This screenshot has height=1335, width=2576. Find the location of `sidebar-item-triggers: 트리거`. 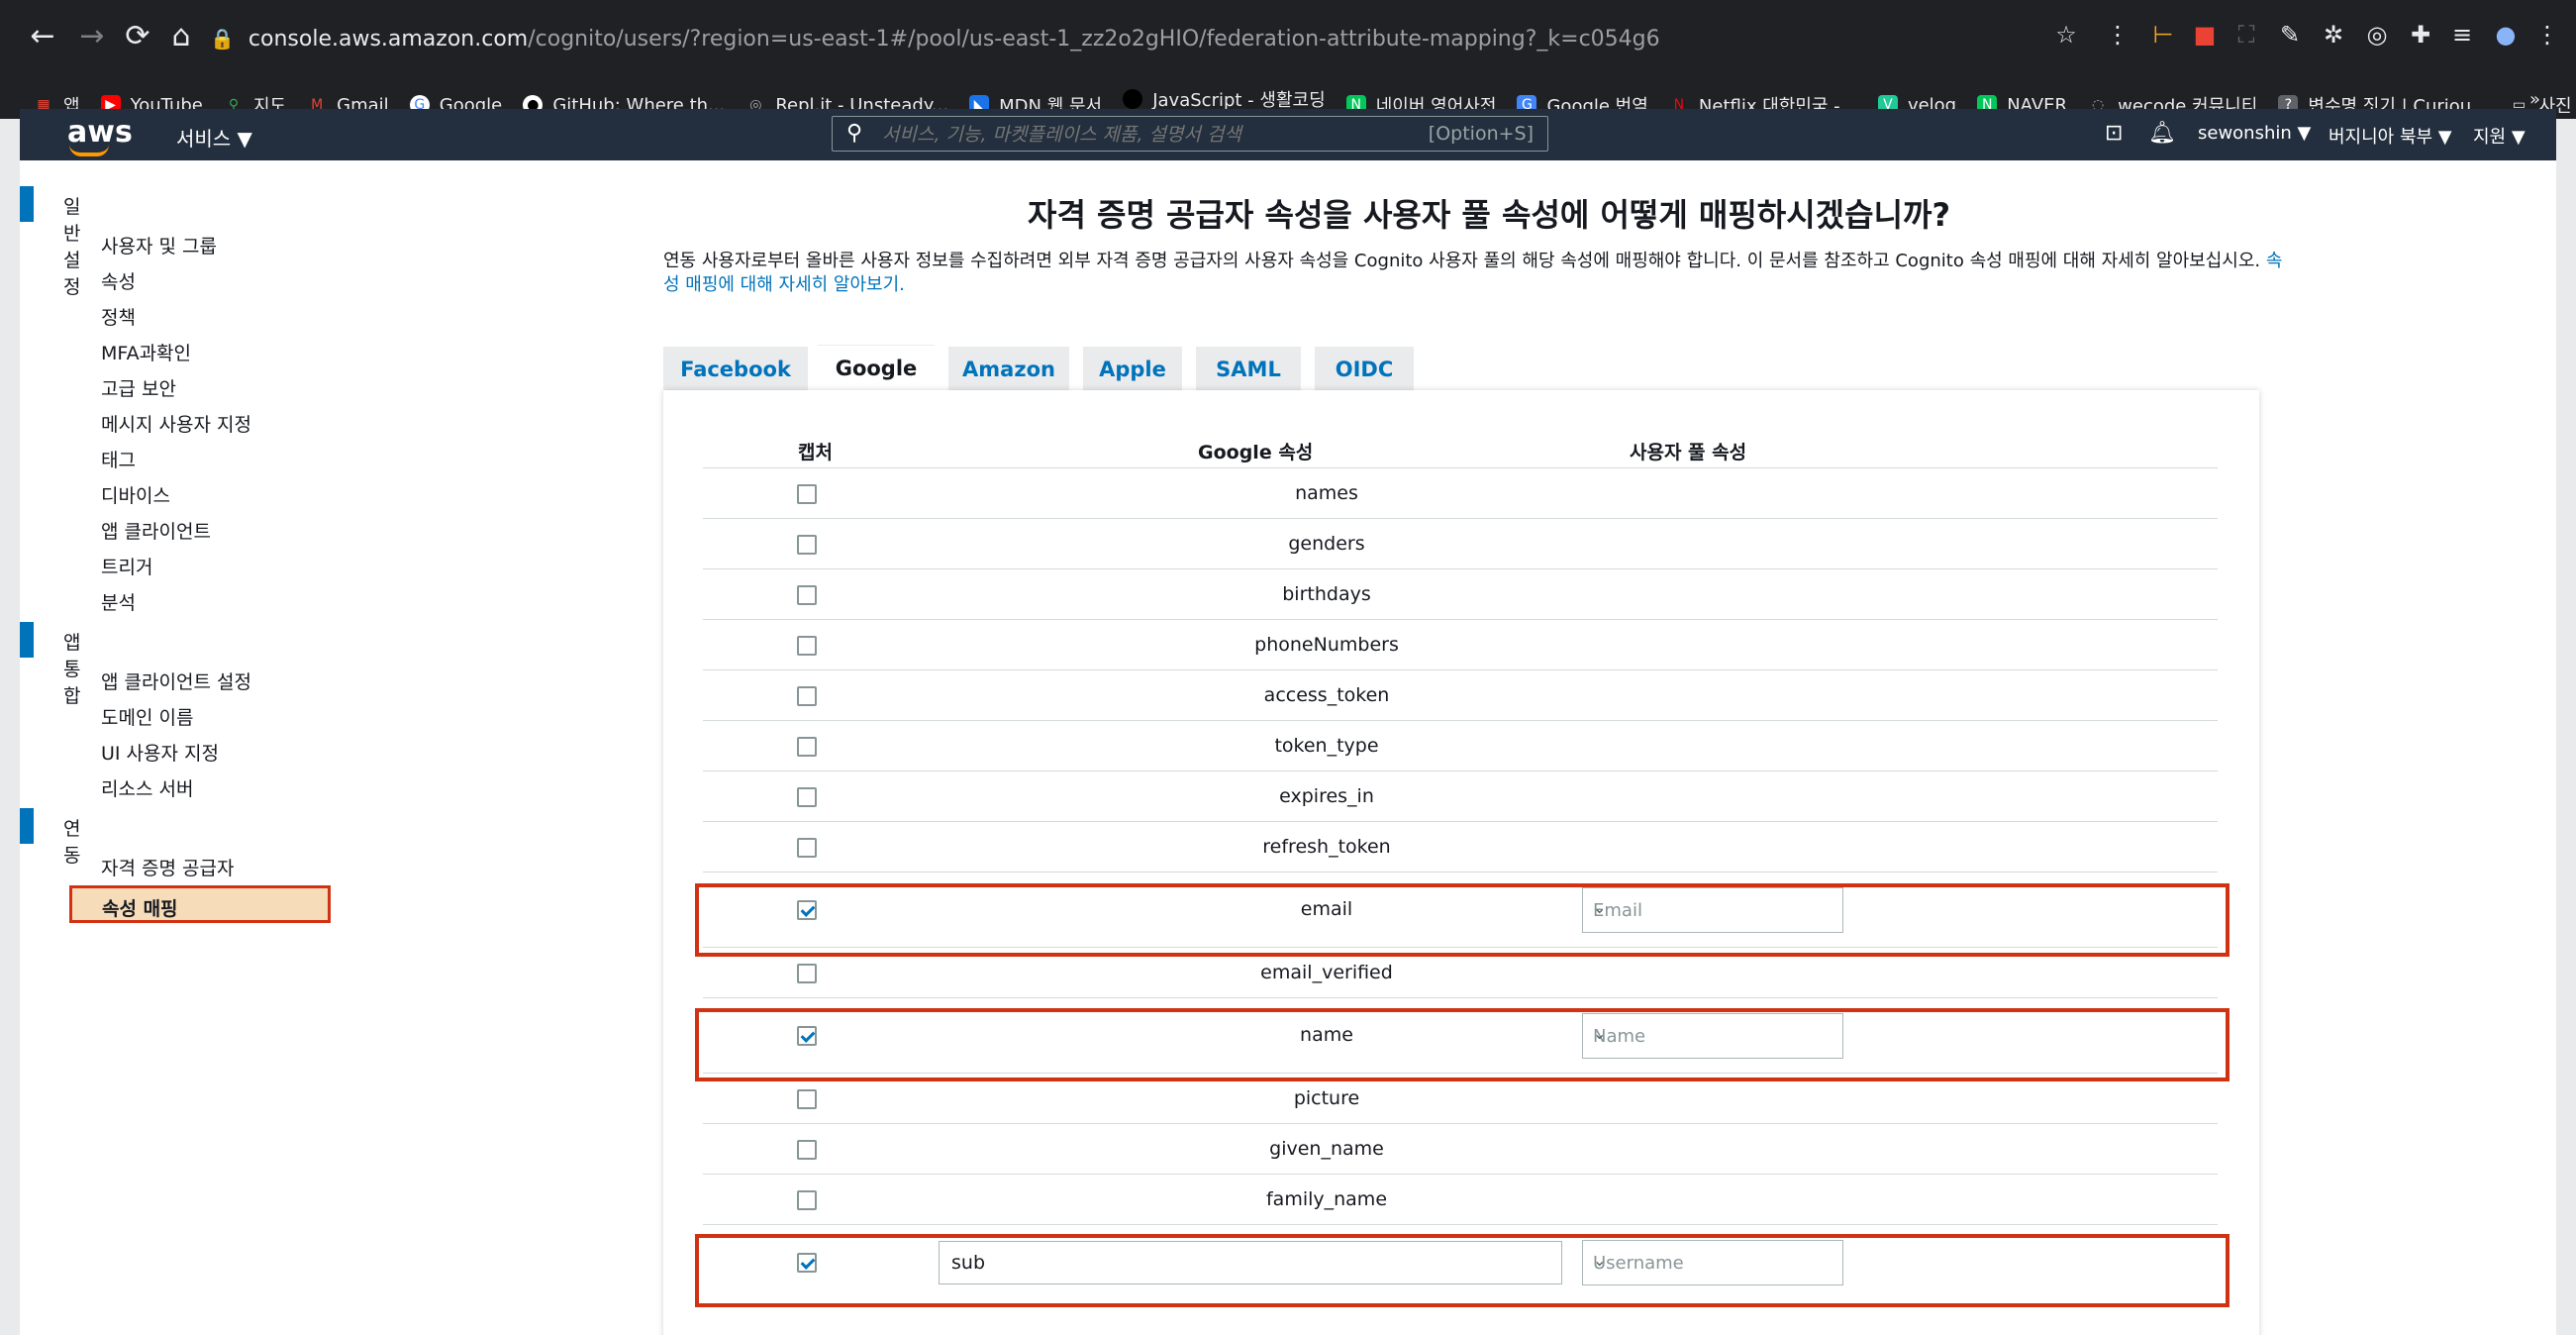

sidebar-item-triggers: 트리거 is located at coordinates (127, 566).